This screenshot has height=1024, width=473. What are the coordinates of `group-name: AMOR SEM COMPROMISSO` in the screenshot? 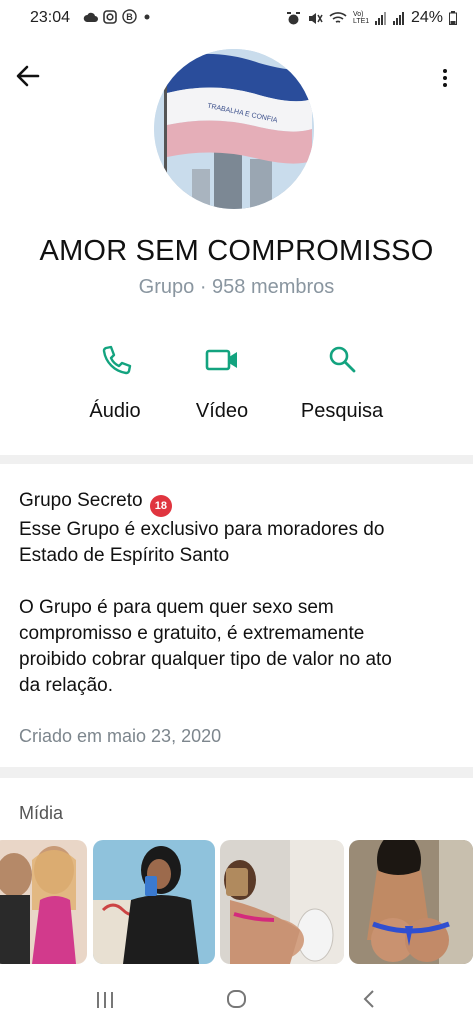 It's located at (236, 251).